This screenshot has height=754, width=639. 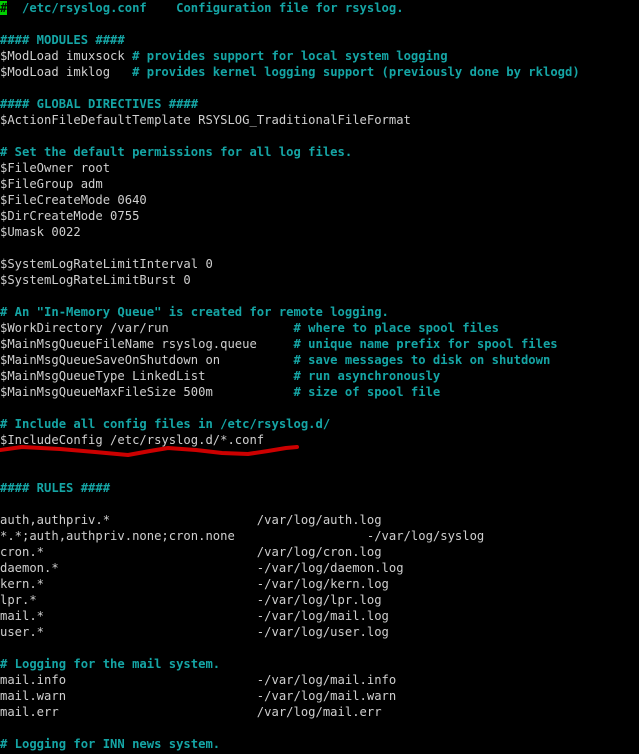 I want to click on code-line: #### MODULES ####, so click(x=319, y=40).